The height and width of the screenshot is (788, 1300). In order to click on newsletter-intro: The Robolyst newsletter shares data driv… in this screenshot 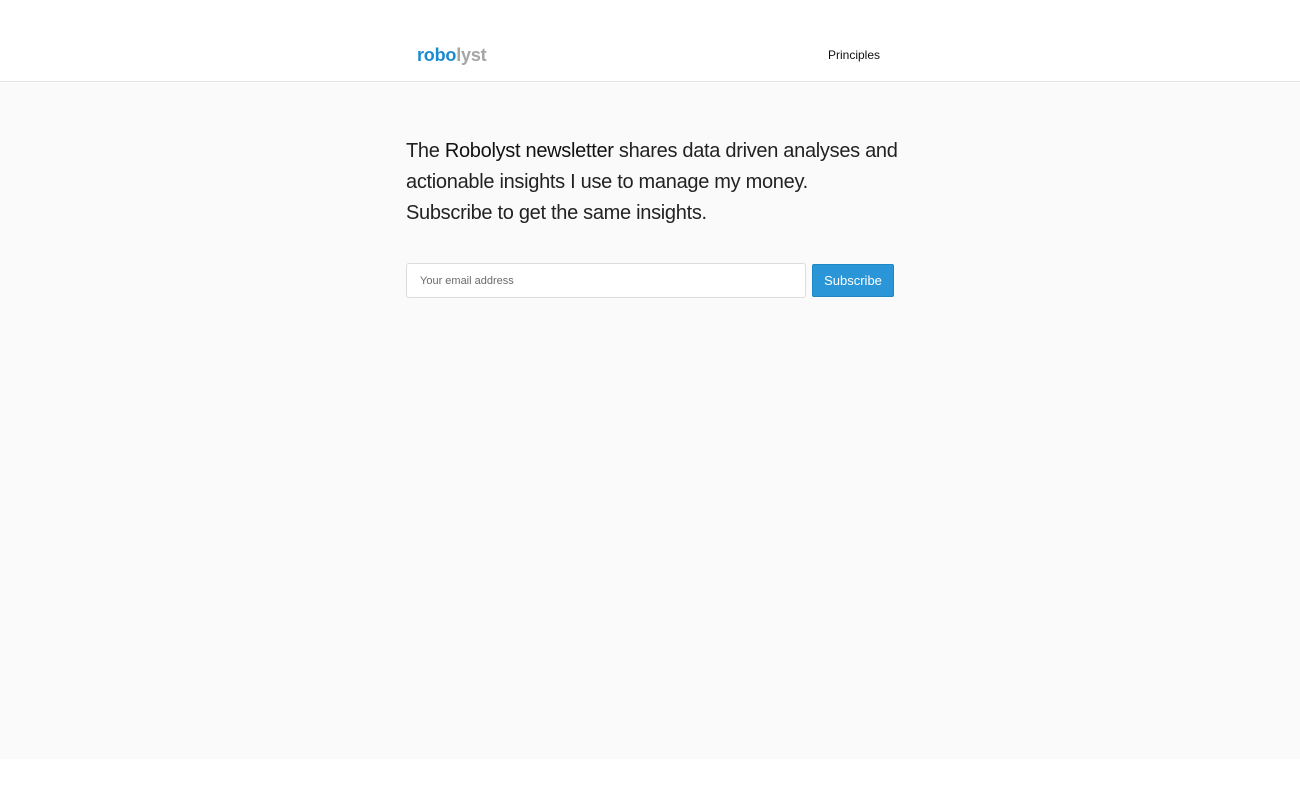, I will do `click(652, 182)`.